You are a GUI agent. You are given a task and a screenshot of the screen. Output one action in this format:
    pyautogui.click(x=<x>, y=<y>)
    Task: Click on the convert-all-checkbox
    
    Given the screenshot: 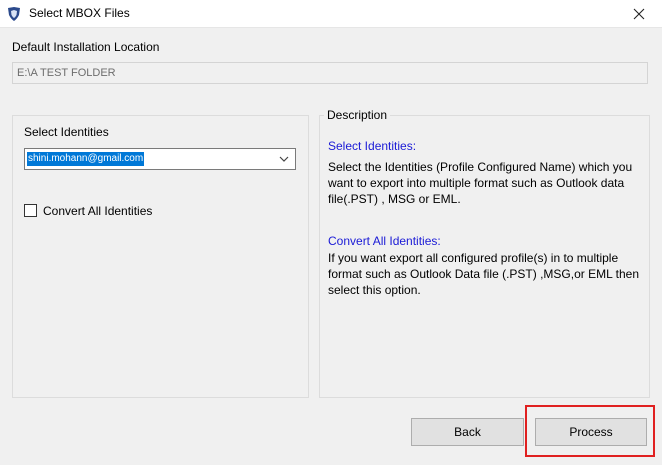 What is the action you would take?
    pyautogui.click(x=30, y=210)
    